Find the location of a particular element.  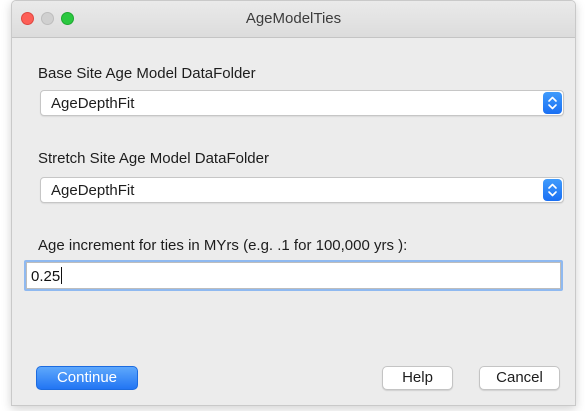

title-bar: AgeModelTies is located at coordinates (293, 19).